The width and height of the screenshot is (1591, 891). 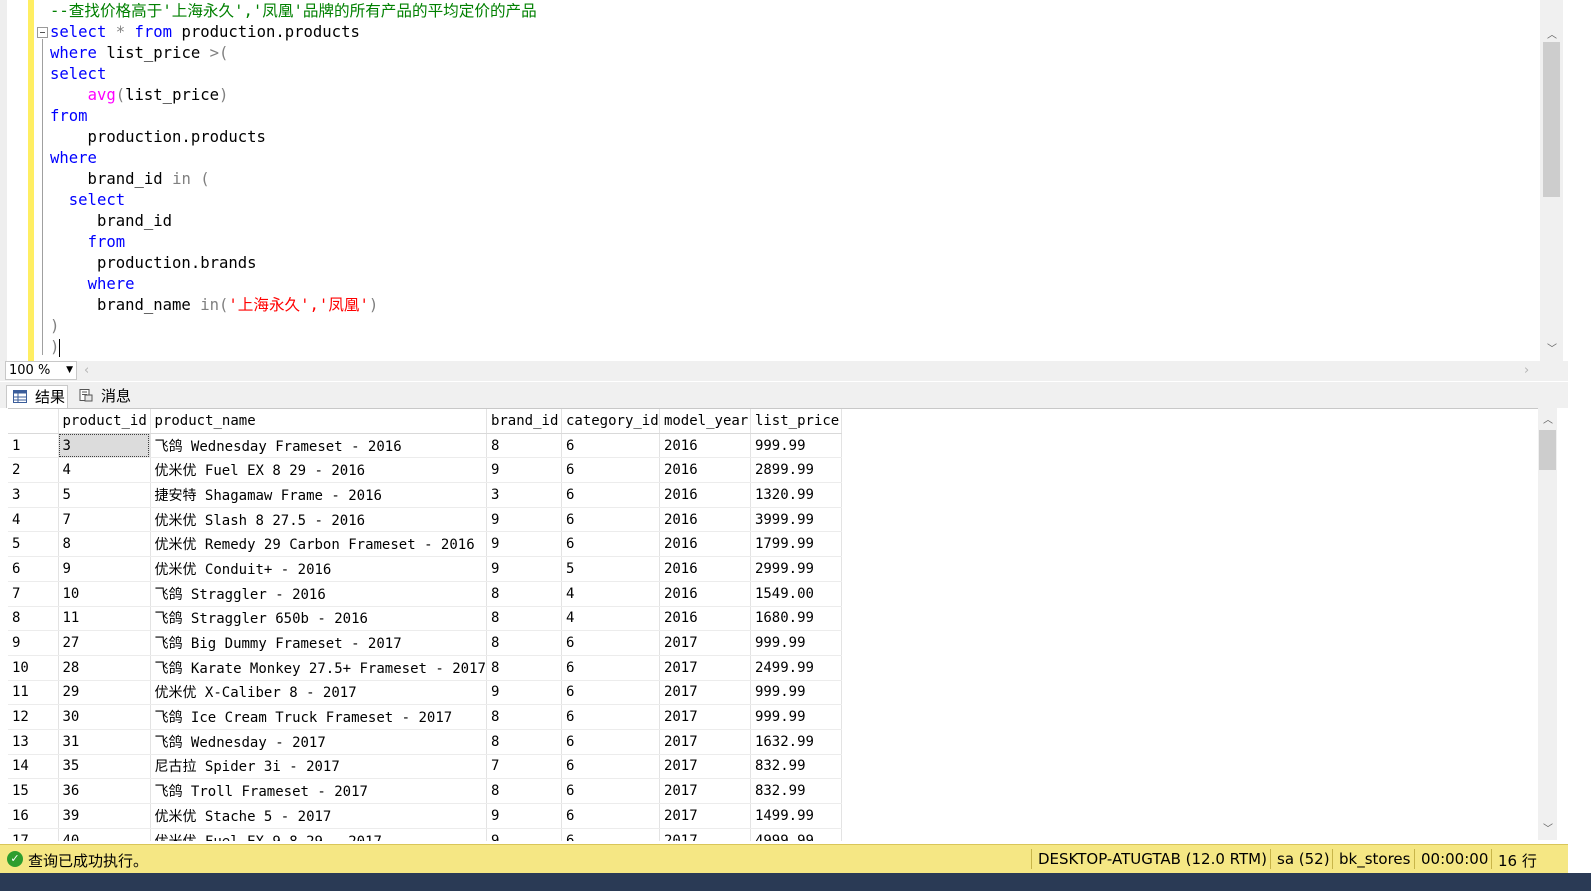 I want to click on table-cell: 优米优 Stache 5 - 2017, so click(x=318, y=816).